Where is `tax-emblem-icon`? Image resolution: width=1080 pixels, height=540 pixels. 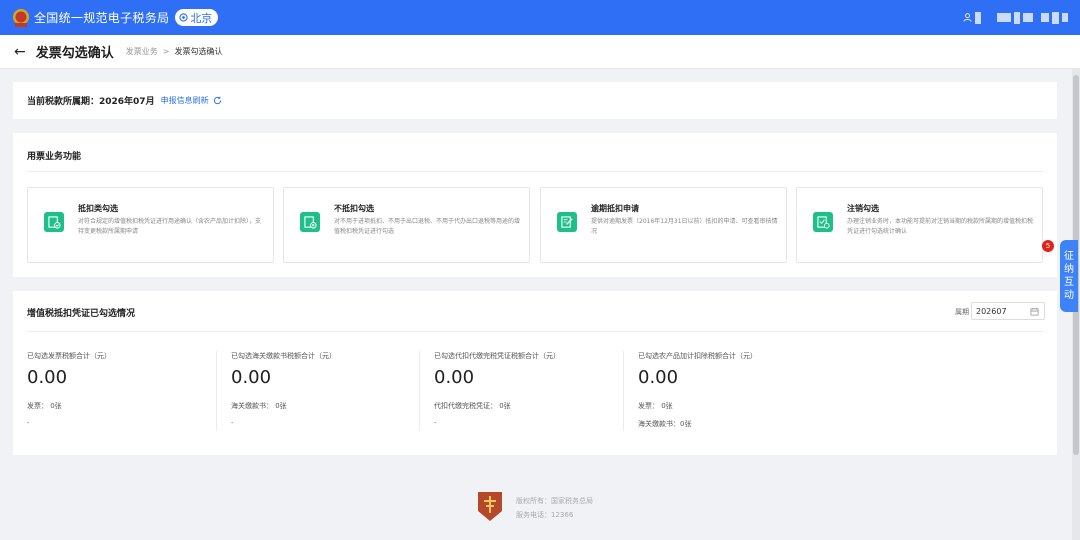
tax-emblem-icon is located at coordinates (21, 18).